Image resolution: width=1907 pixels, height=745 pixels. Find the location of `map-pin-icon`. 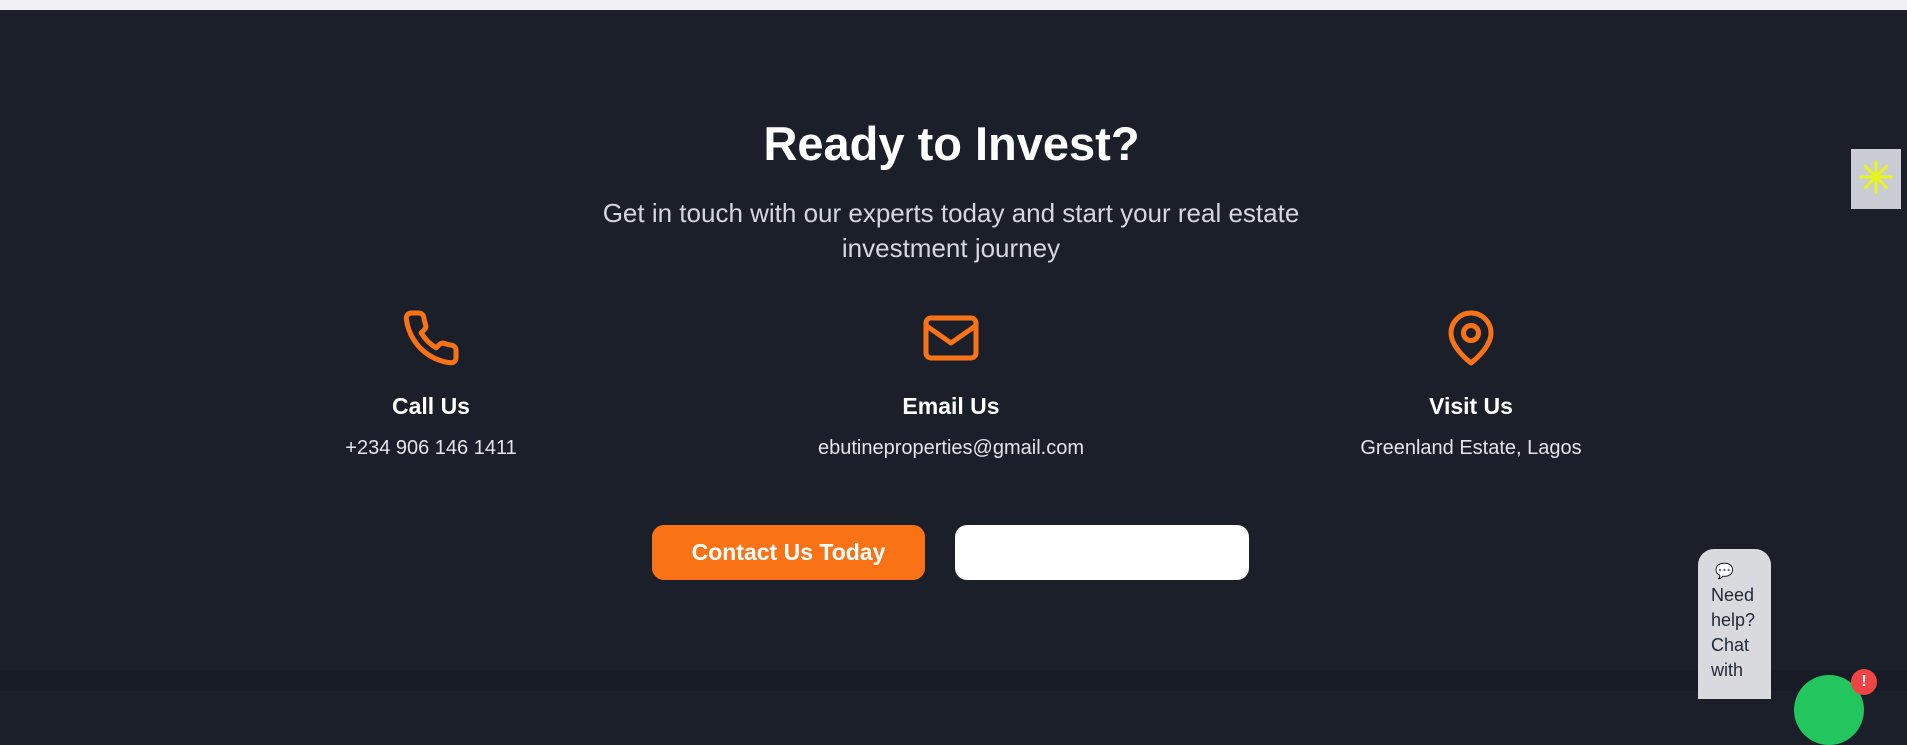

map-pin-icon is located at coordinates (1471, 338).